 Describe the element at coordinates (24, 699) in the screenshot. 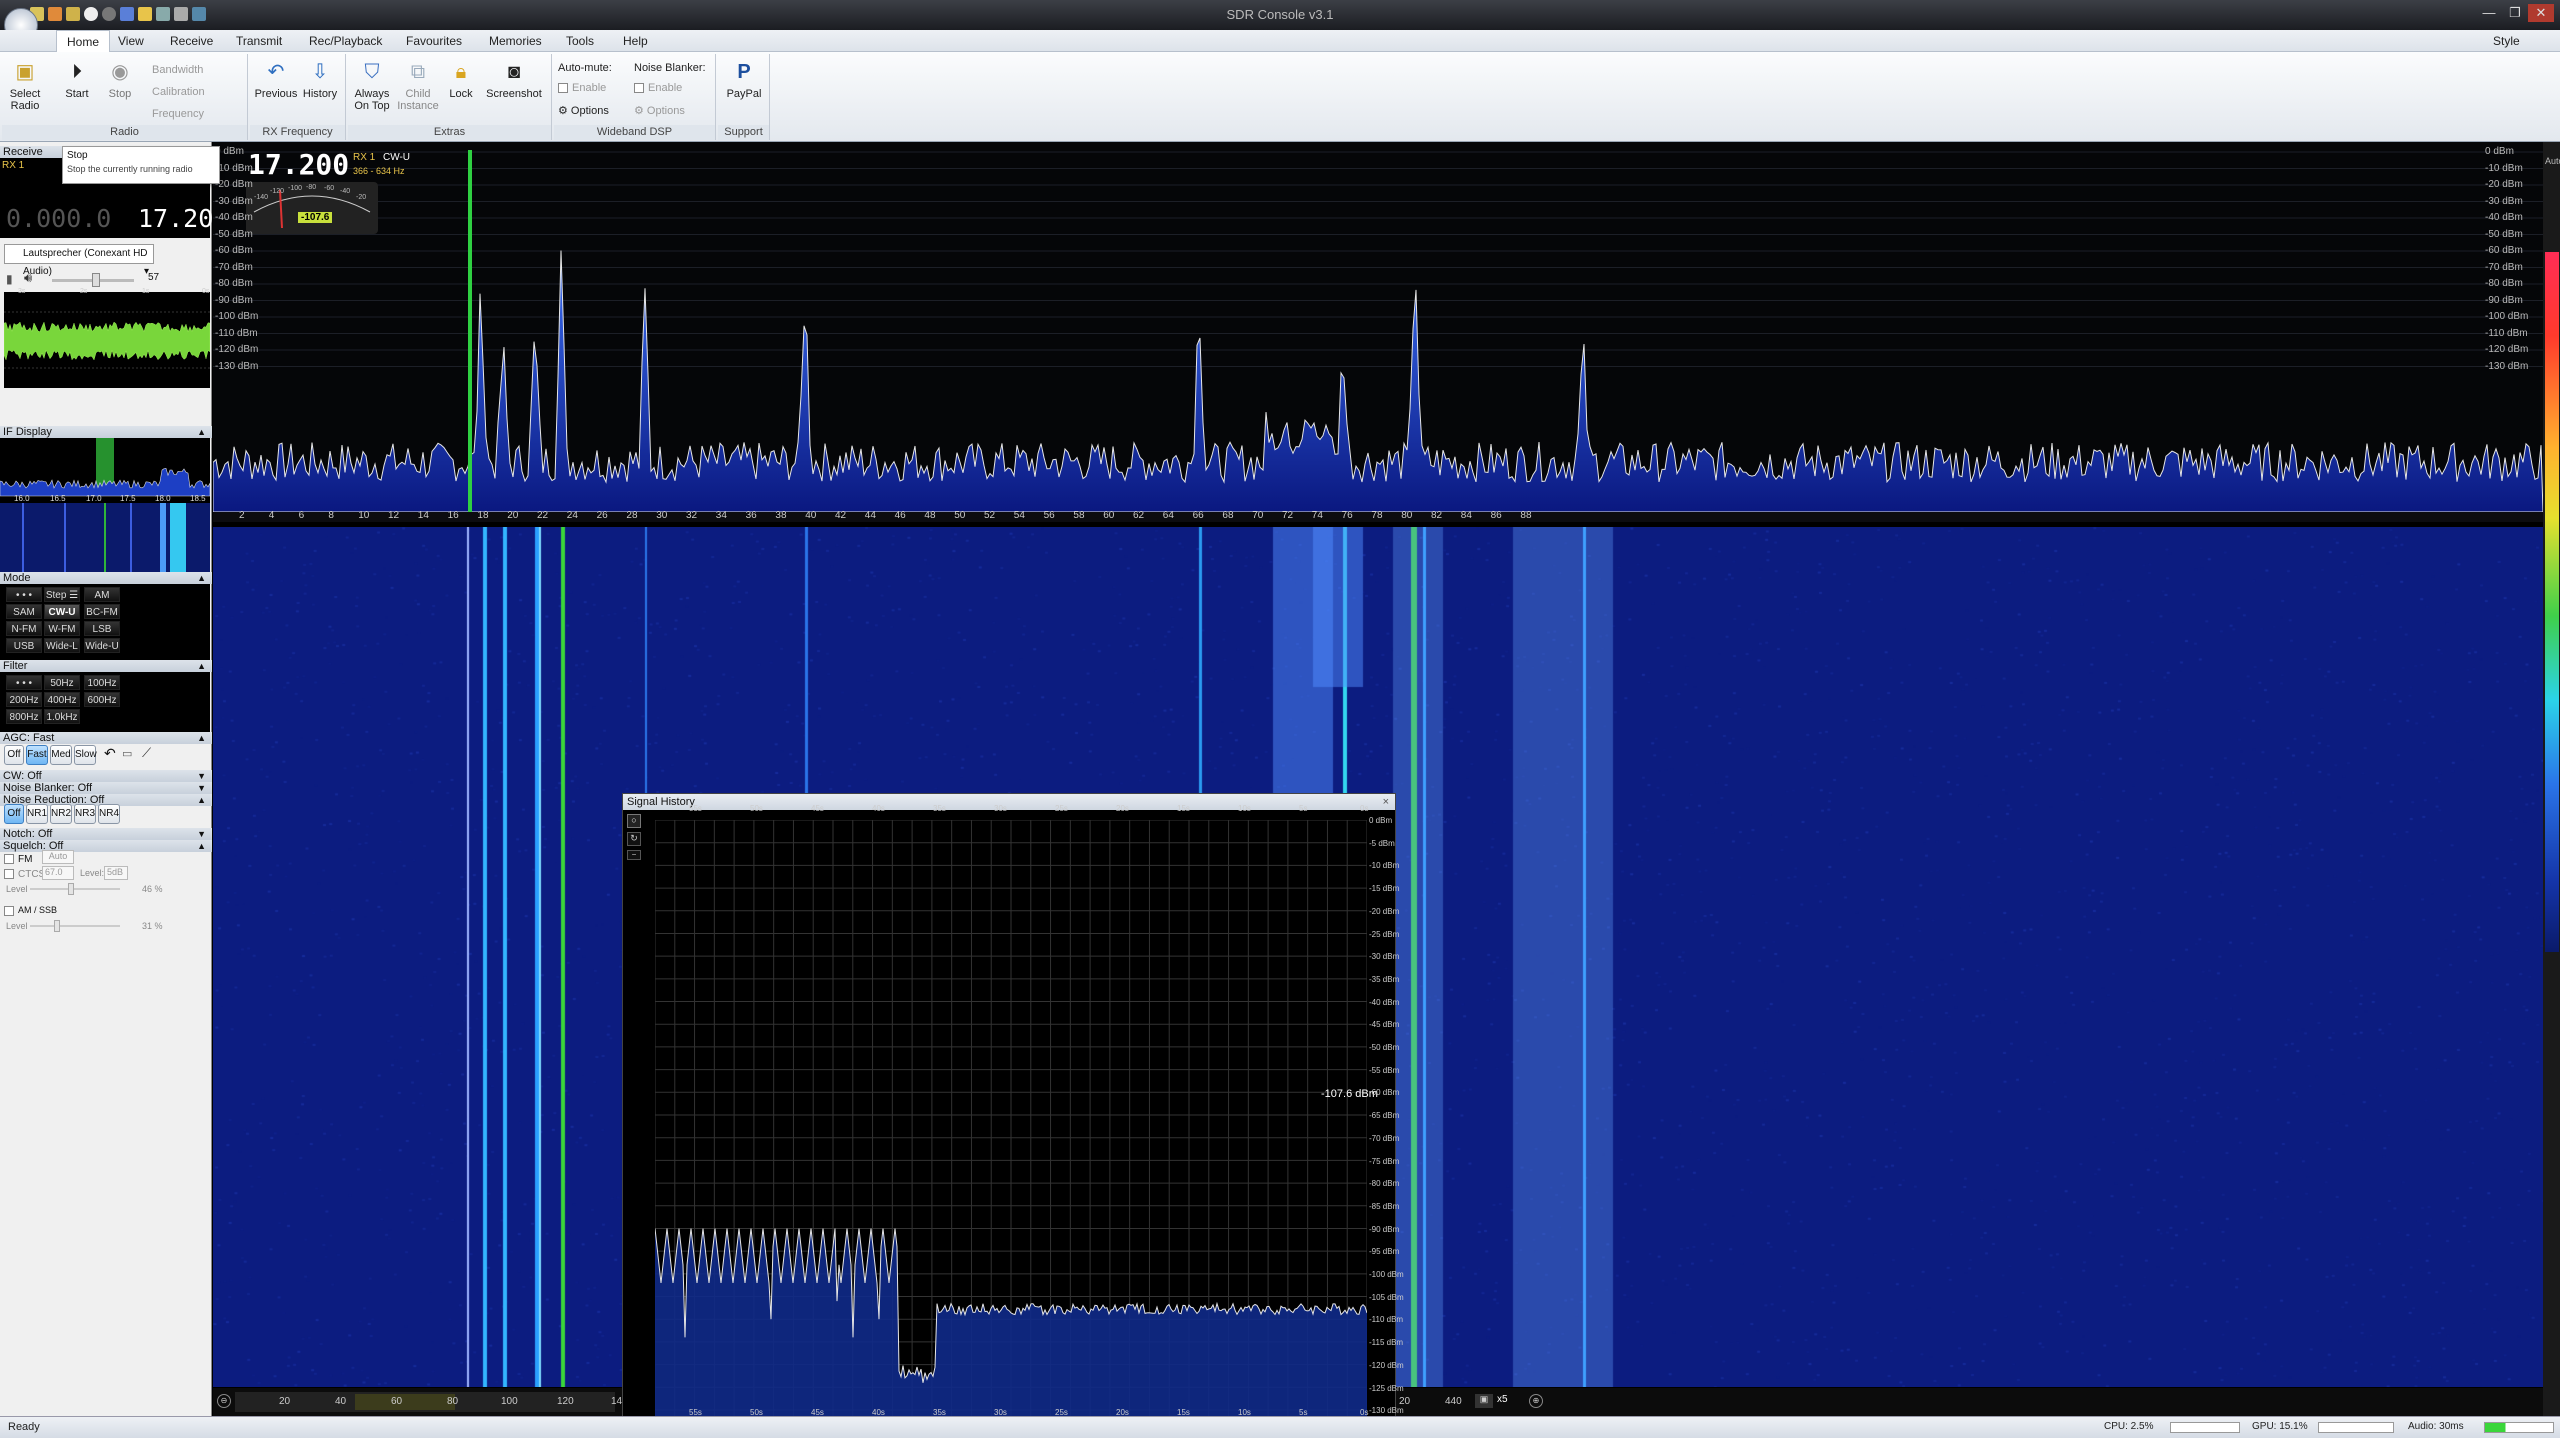

I see `filter-200hz-button: 200Hz` at that location.